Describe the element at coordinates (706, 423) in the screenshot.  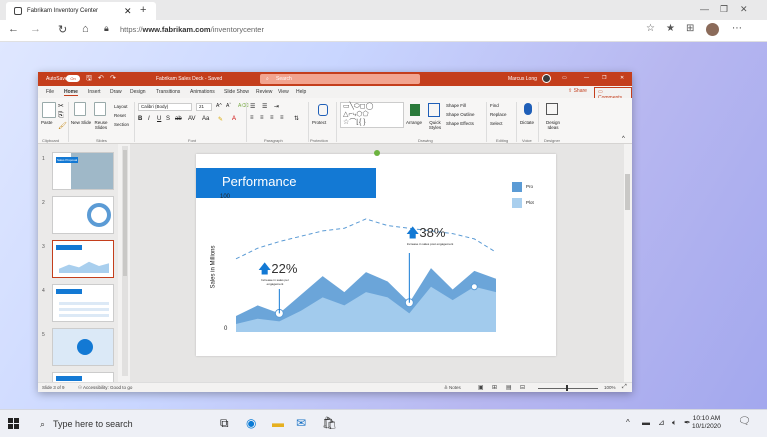
I see `clock: 10:10 AM 10/1/2020` at that location.